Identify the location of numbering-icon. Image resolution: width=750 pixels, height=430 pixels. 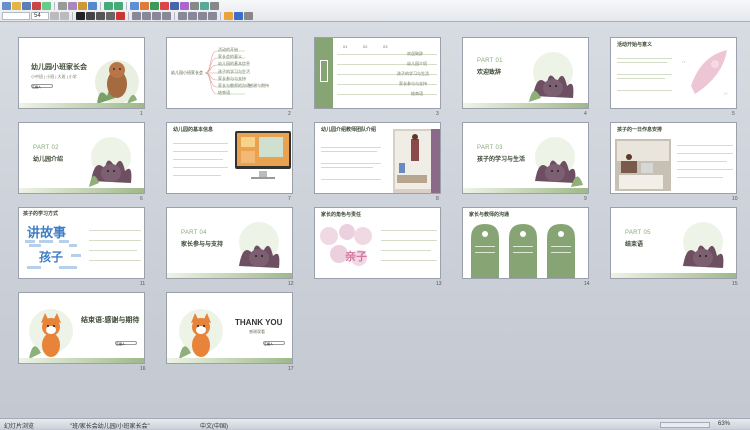
(192, 16).